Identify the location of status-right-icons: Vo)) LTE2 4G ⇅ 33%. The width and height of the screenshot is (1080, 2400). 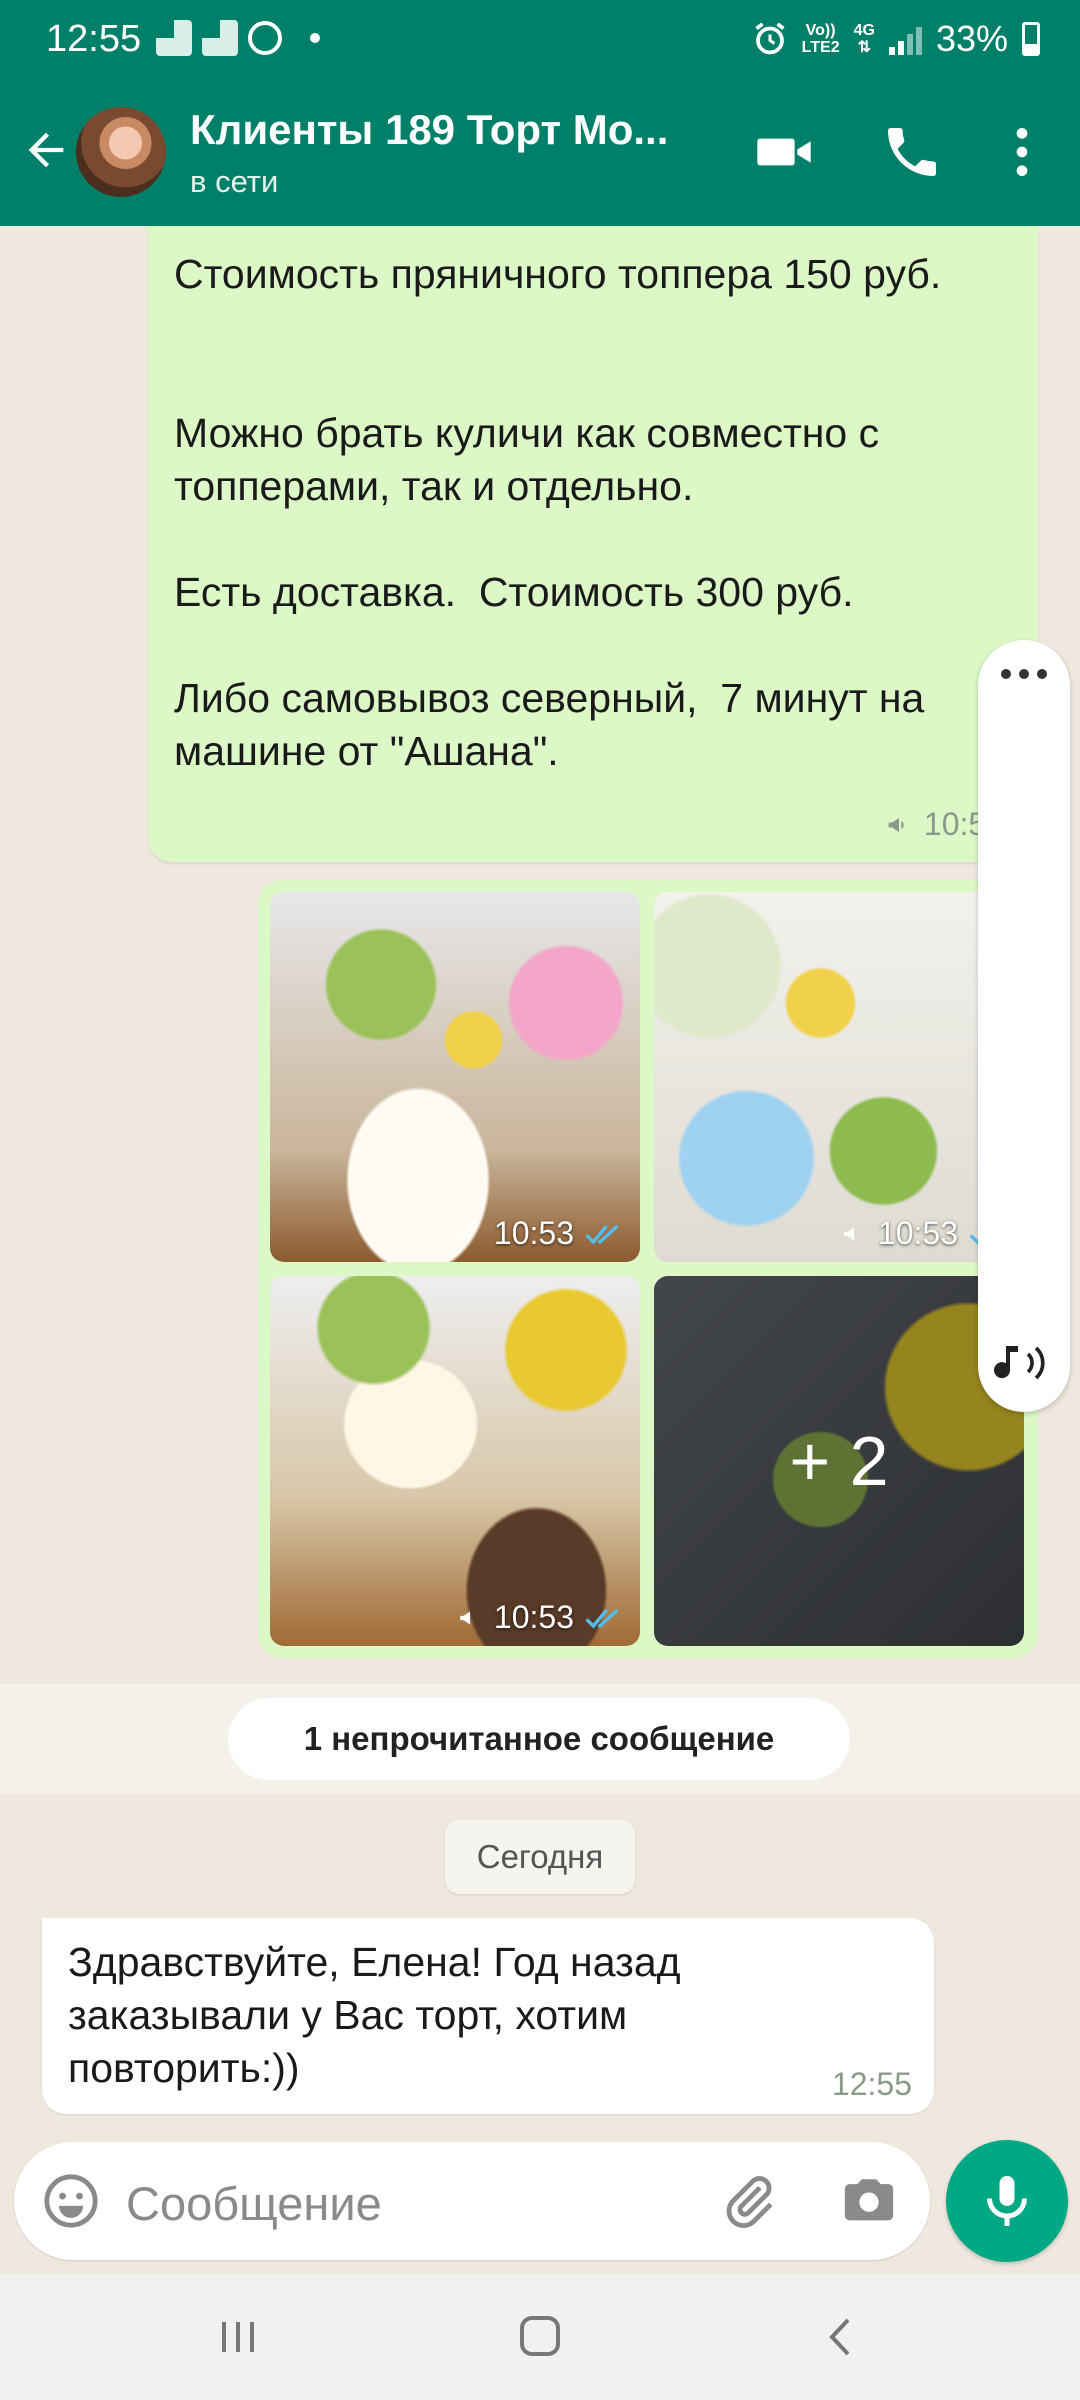
(896, 39).